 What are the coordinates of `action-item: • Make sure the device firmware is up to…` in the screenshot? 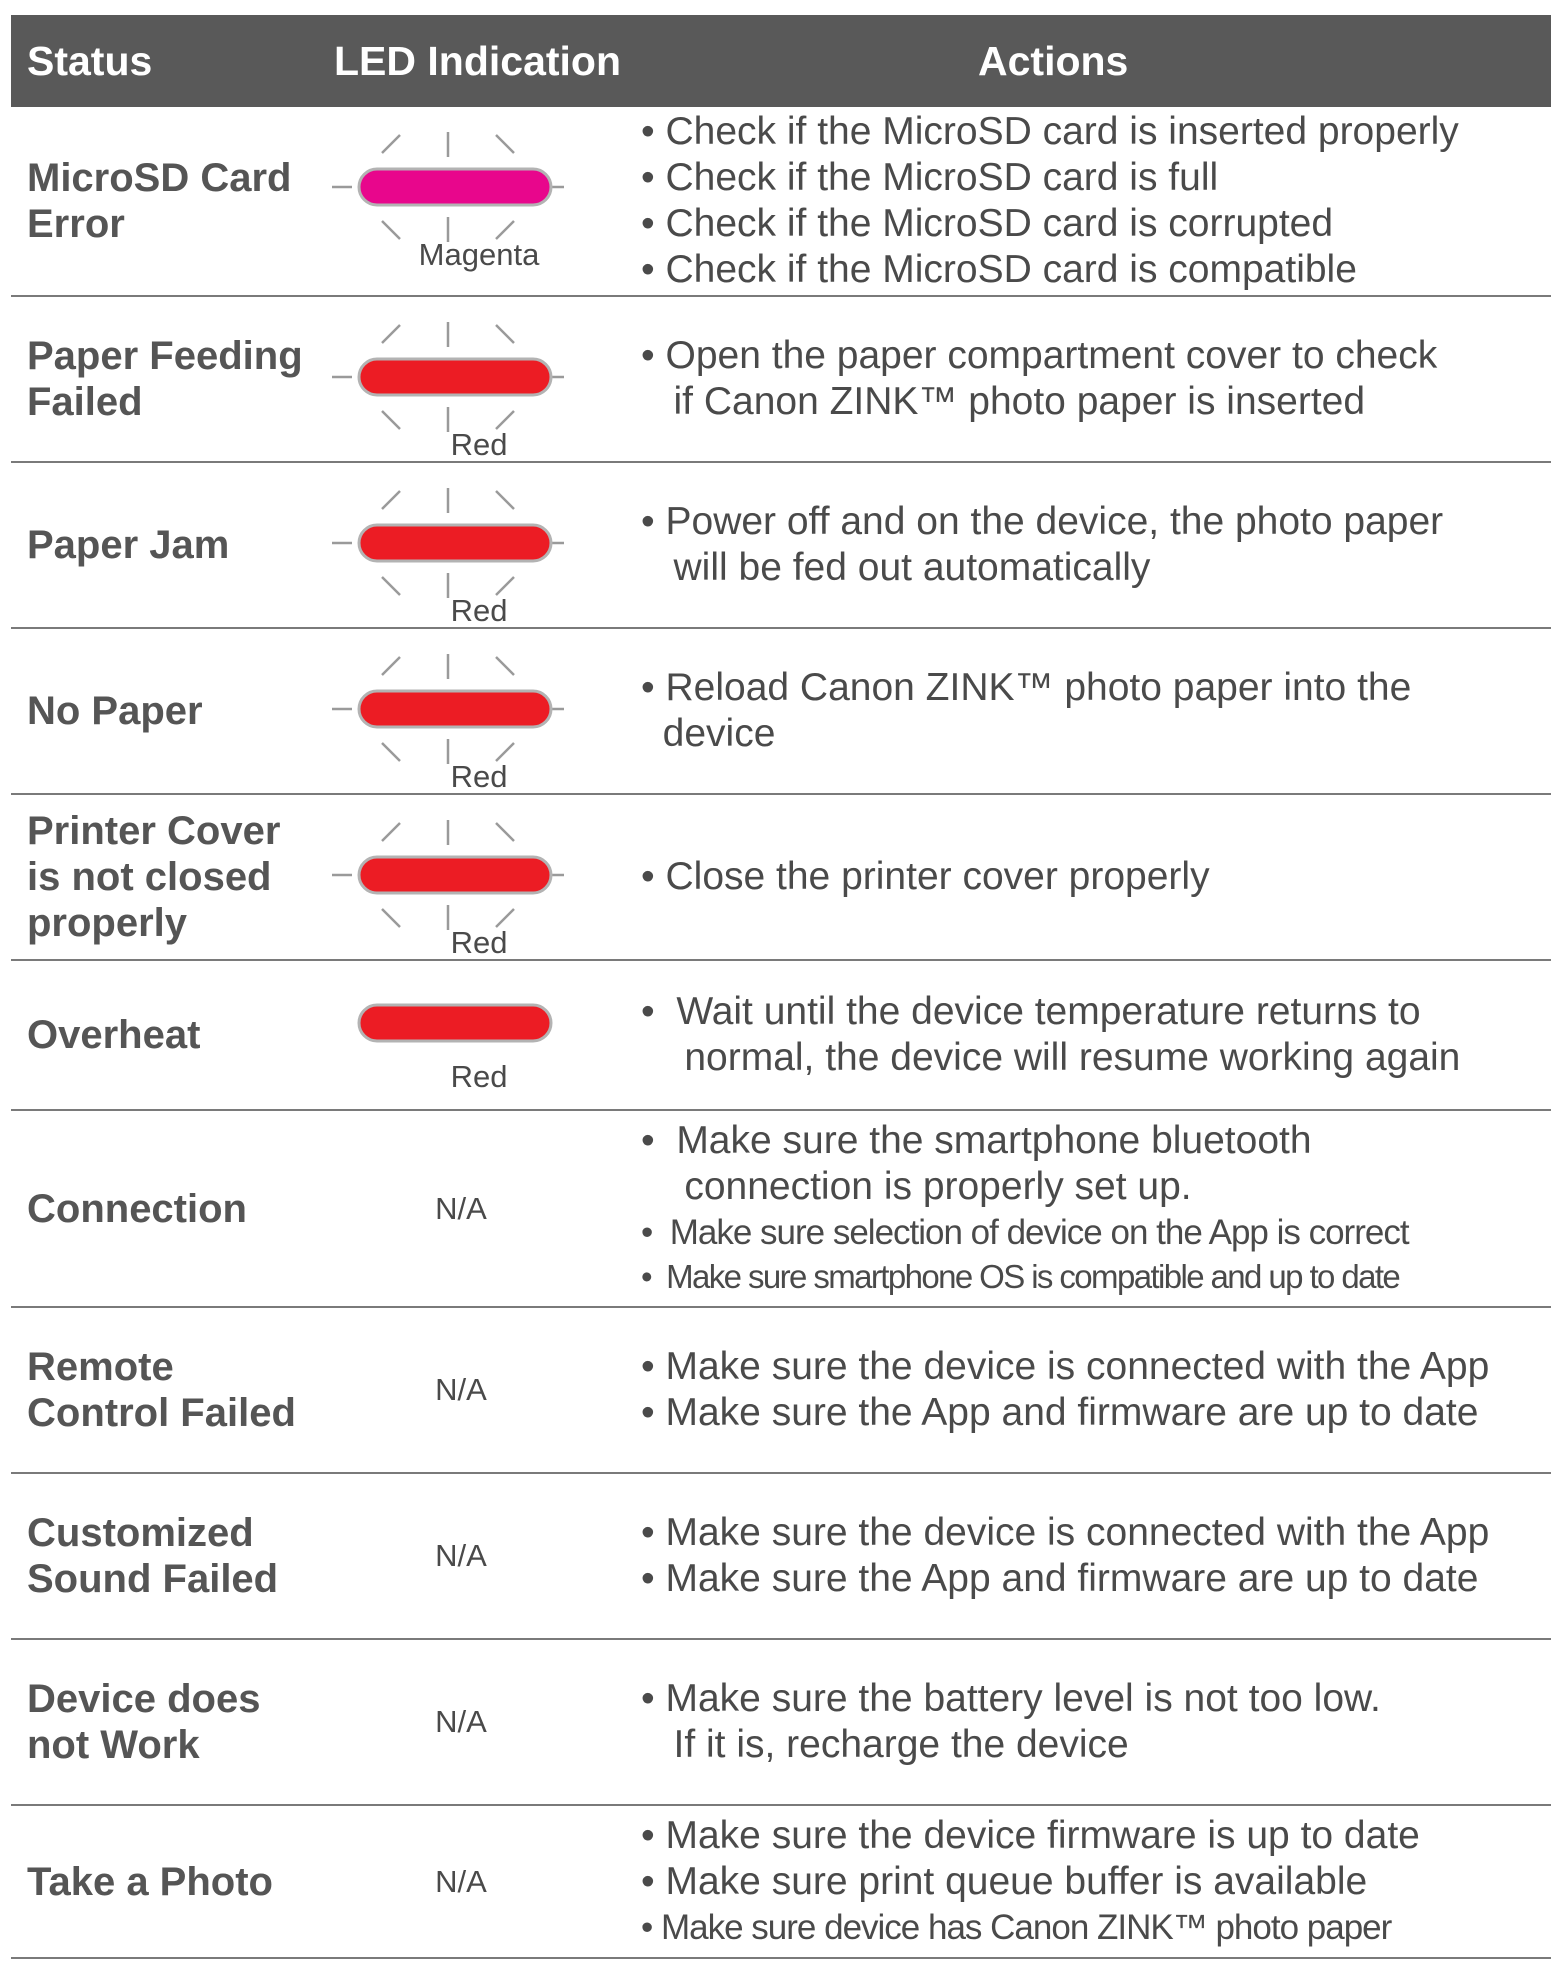 It's located at (1030, 1835).